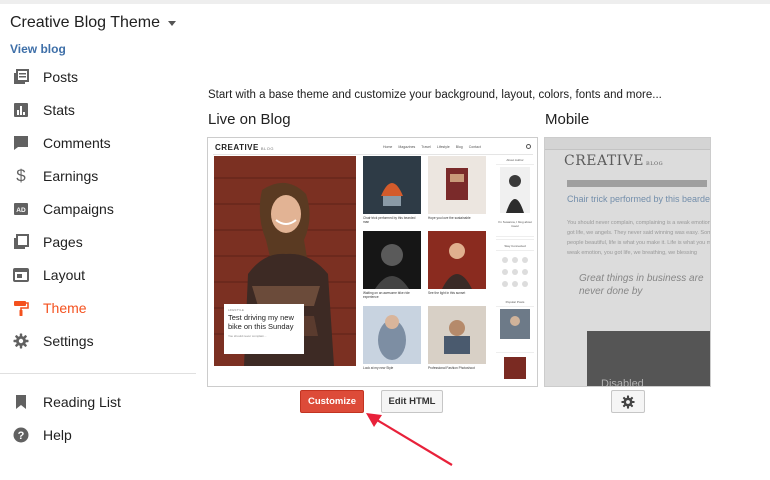 The height and width of the screenshot is (480, 770). What do you see at coordinates (98, 109) in the screenshot?
I see `sidebar-item-stats: Stats` at bounding box center [98, 109].